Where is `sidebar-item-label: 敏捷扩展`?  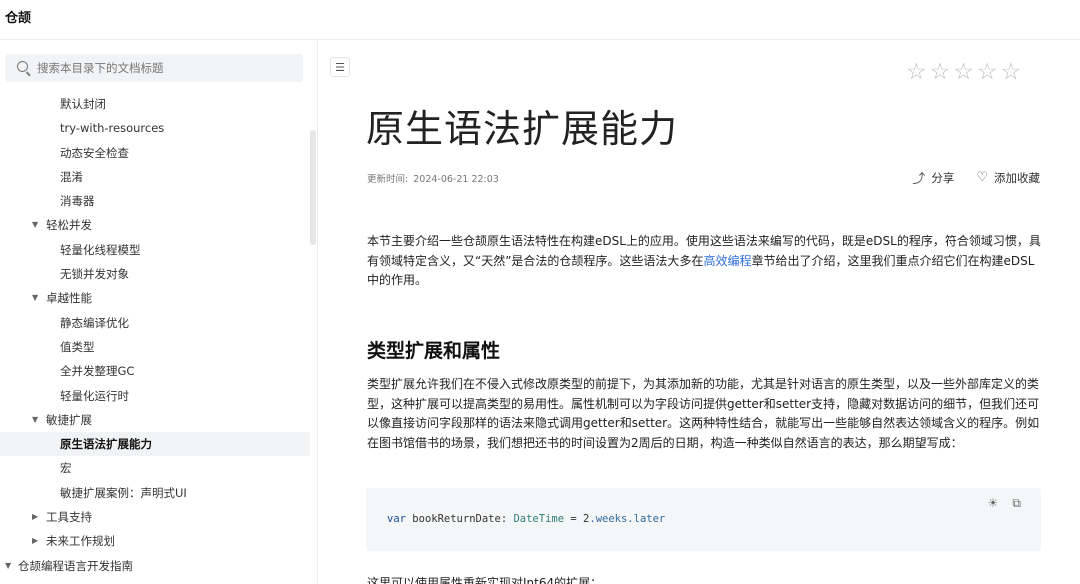
sidebar-item-label: 敏捷扩展 is located at coordinates (69, 419).